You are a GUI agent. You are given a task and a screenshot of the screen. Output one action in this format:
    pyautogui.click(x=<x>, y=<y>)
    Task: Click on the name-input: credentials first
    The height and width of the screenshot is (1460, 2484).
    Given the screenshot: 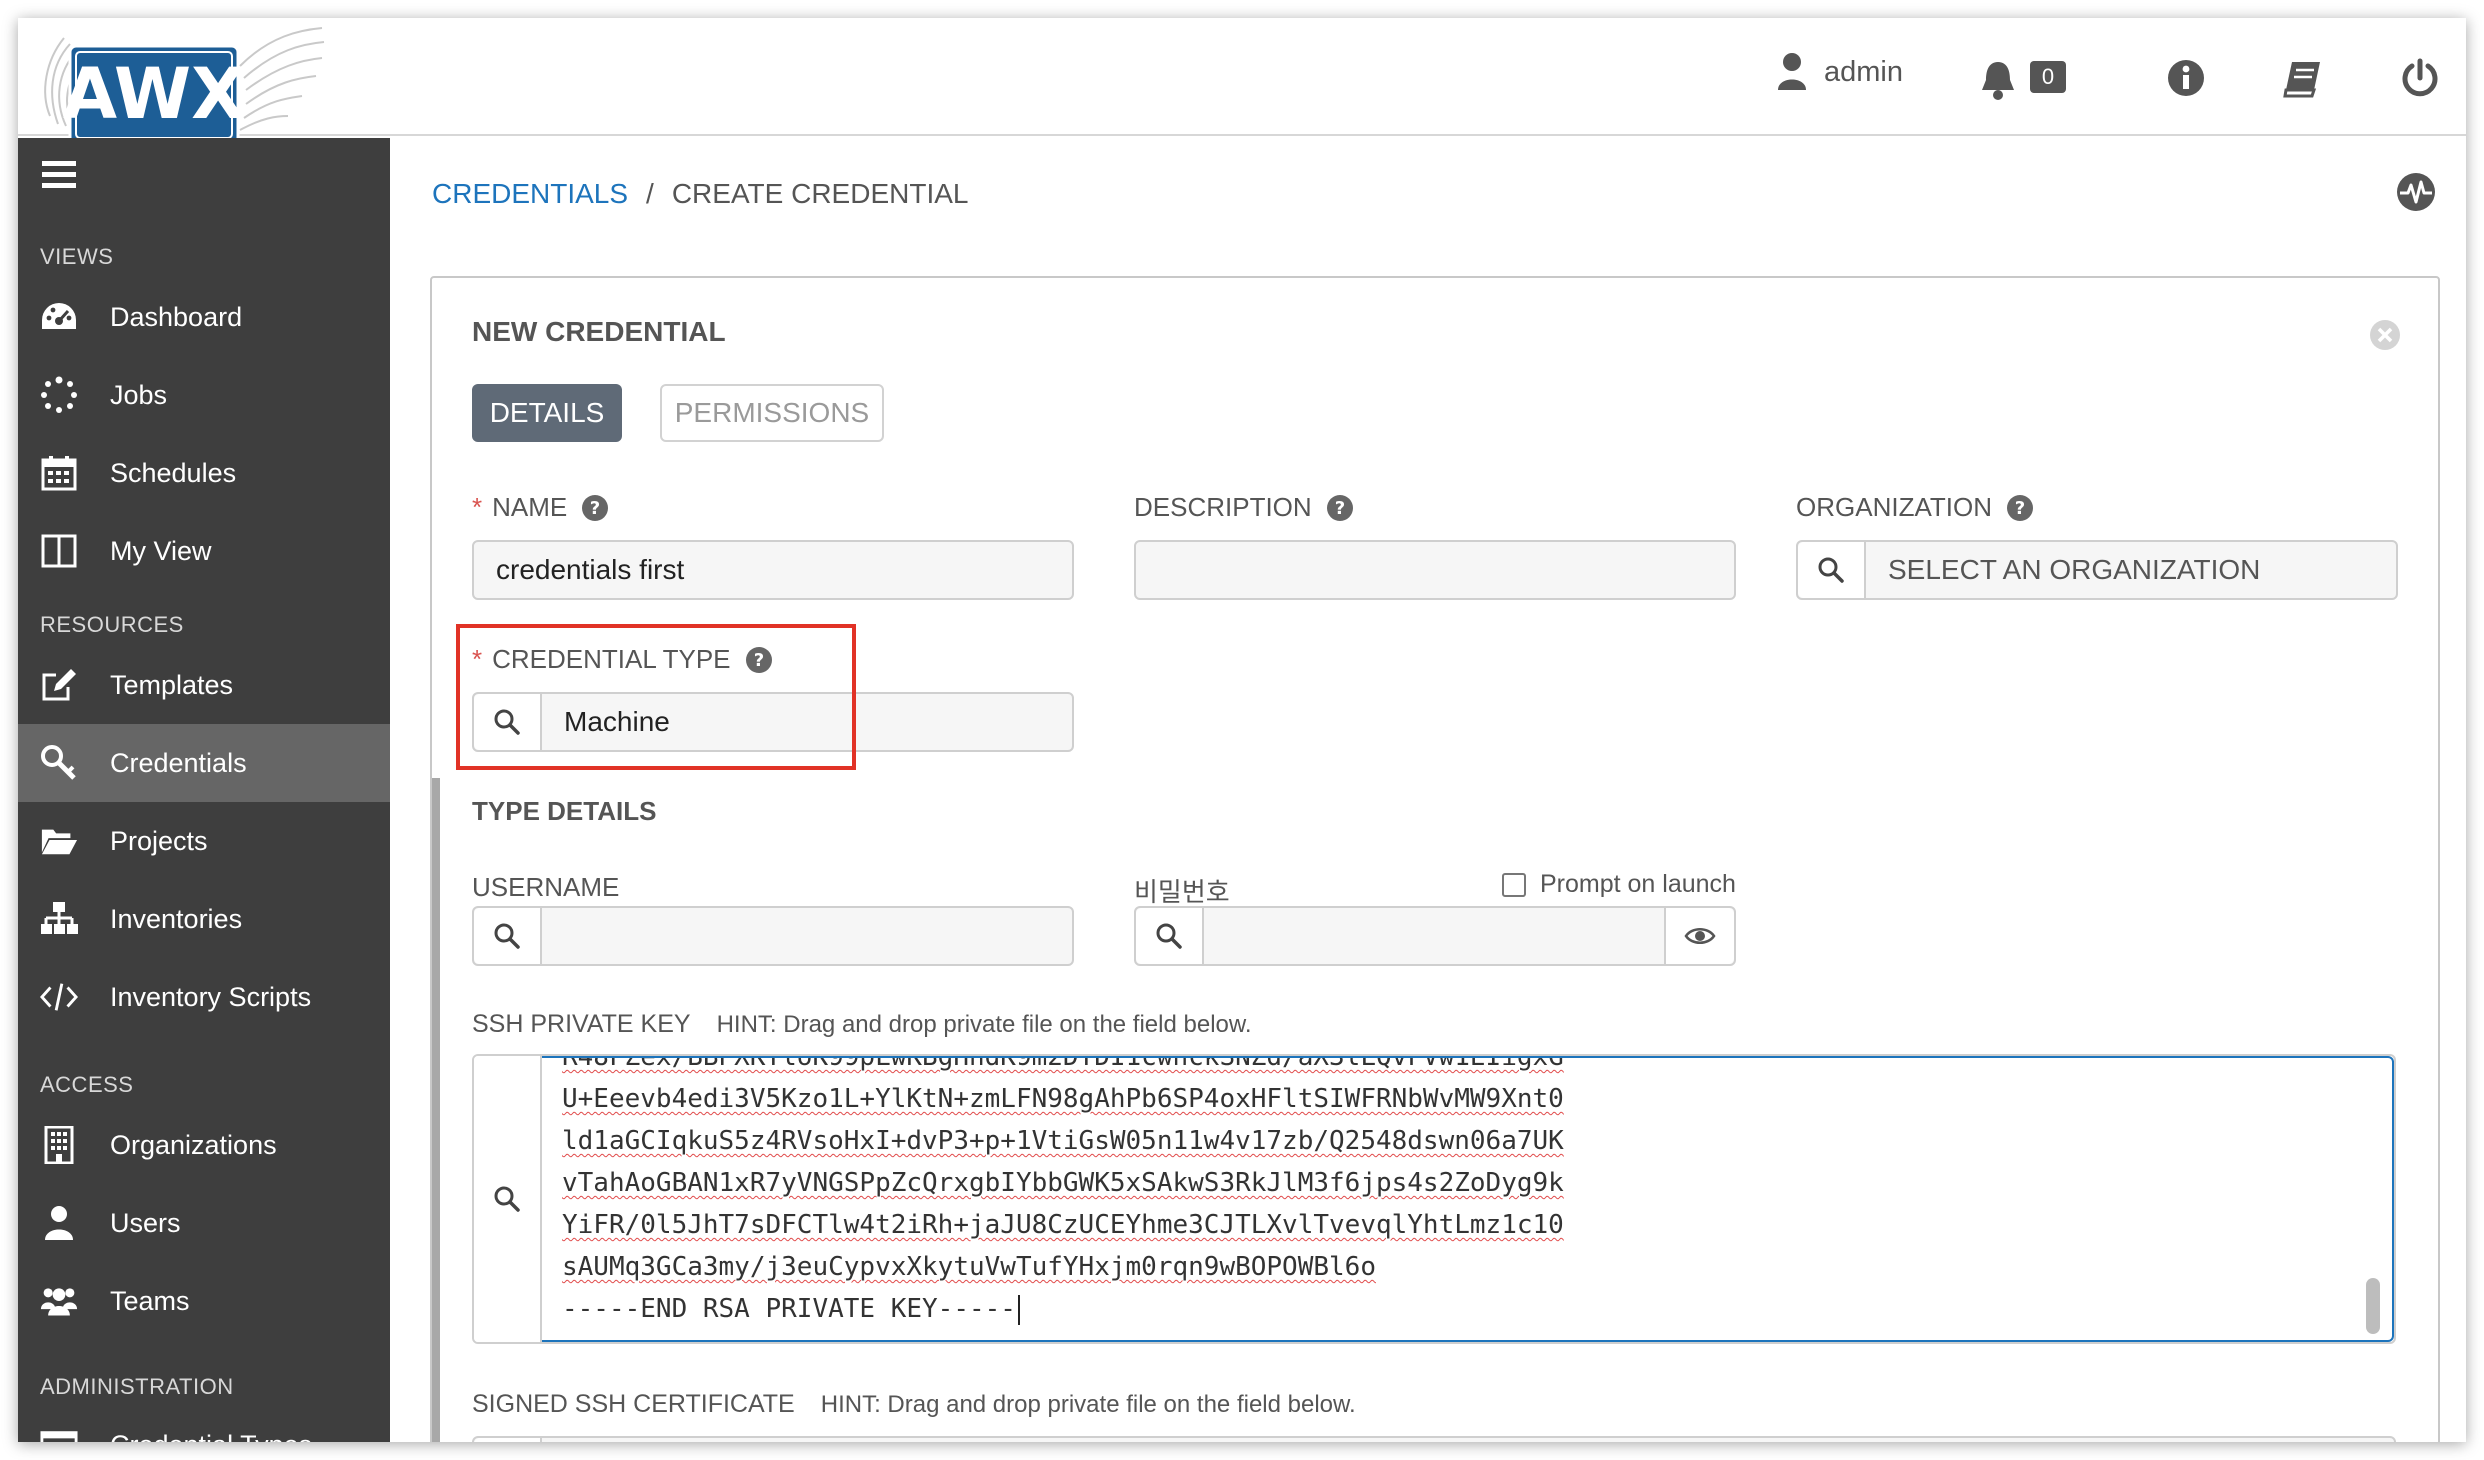 What is the action you would take?
    pyautogui.click(x=773, y=570)
    